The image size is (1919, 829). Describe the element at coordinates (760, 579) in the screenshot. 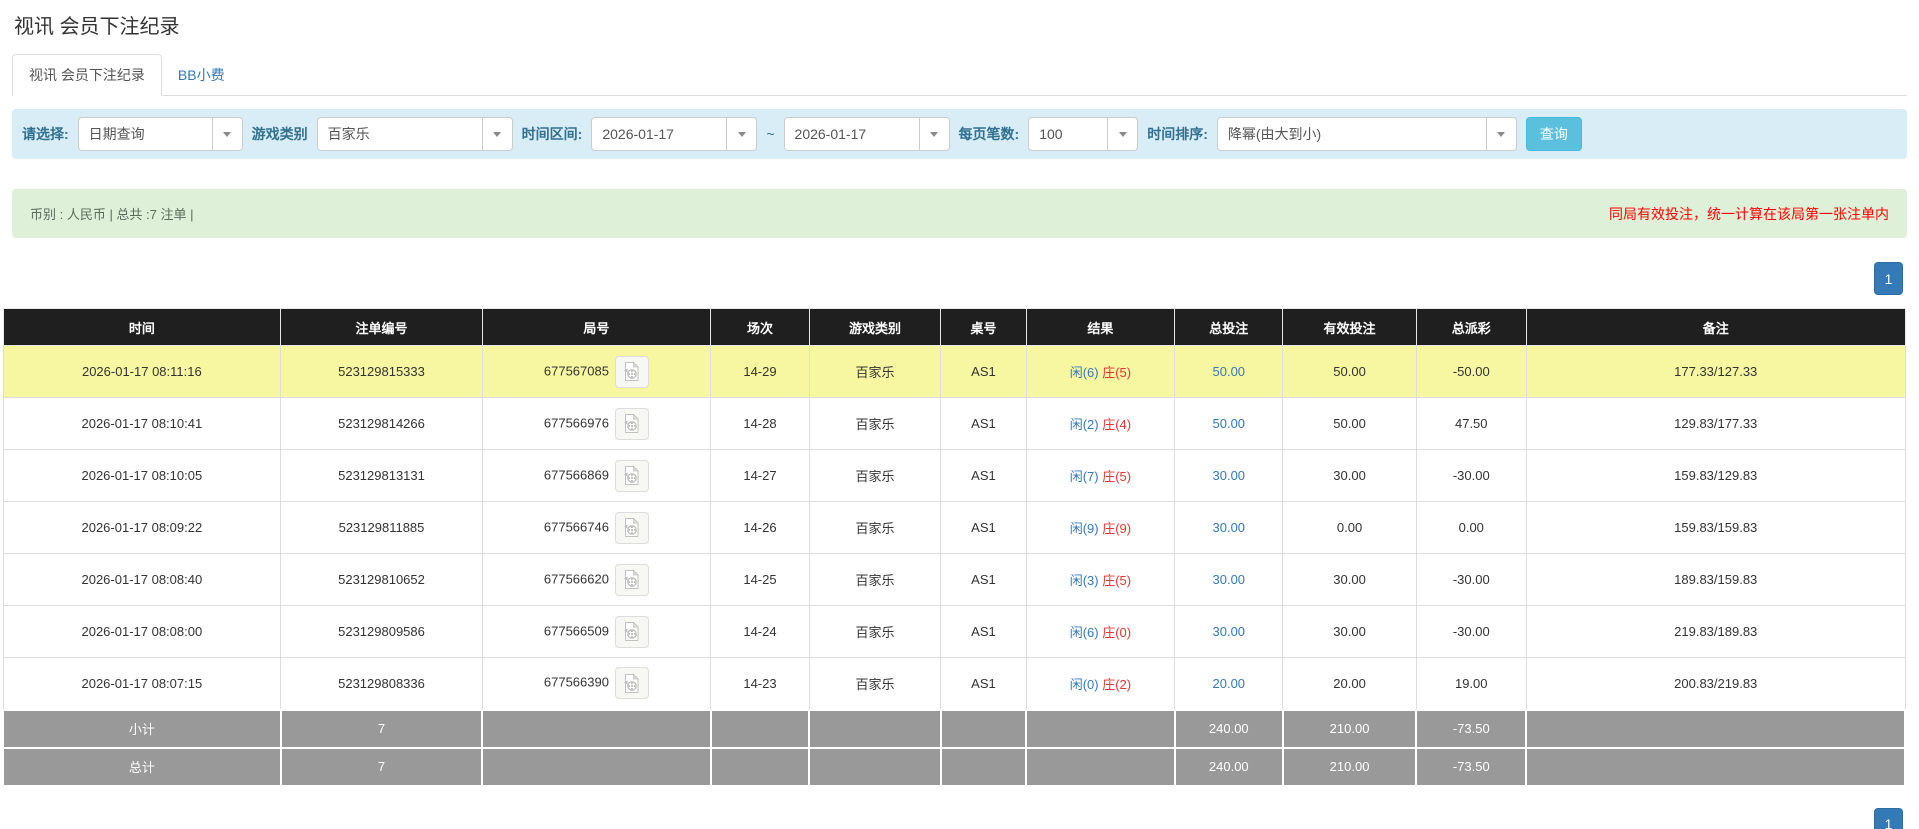

I see `cell-session: 14-25` at that location.